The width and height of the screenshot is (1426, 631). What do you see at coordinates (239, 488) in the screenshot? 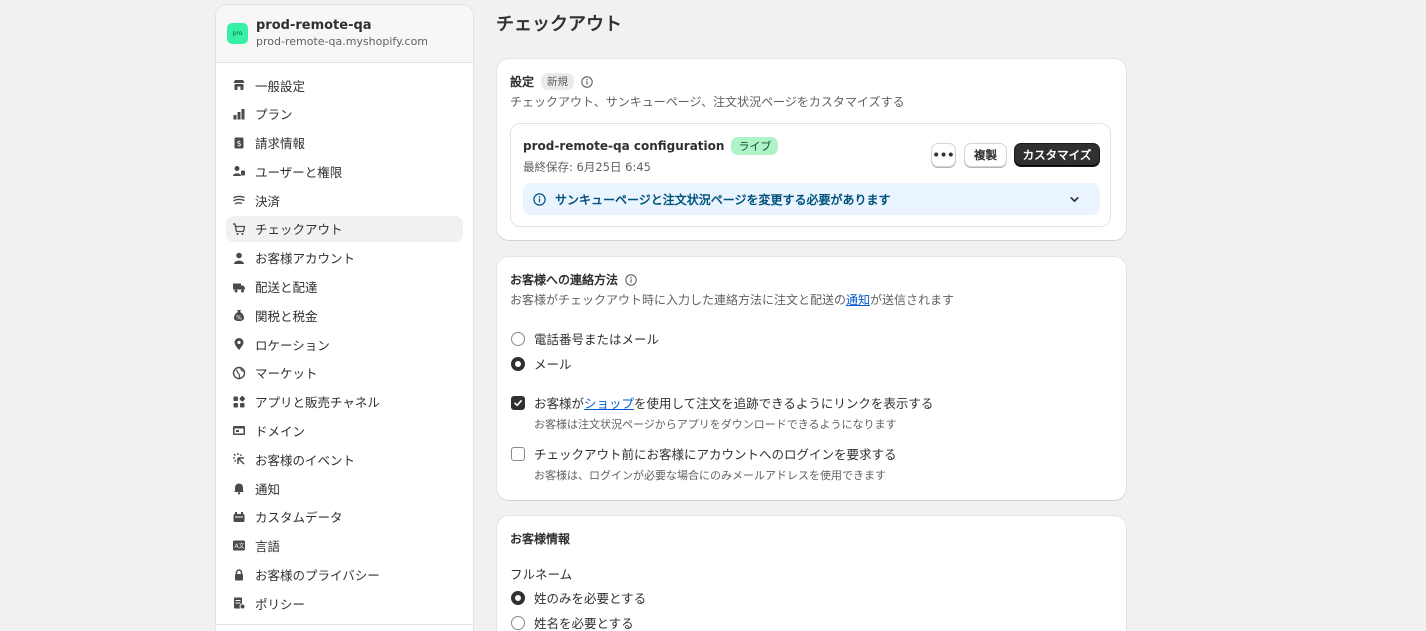
I see `bell-icon` at bounding box center [239, 488].